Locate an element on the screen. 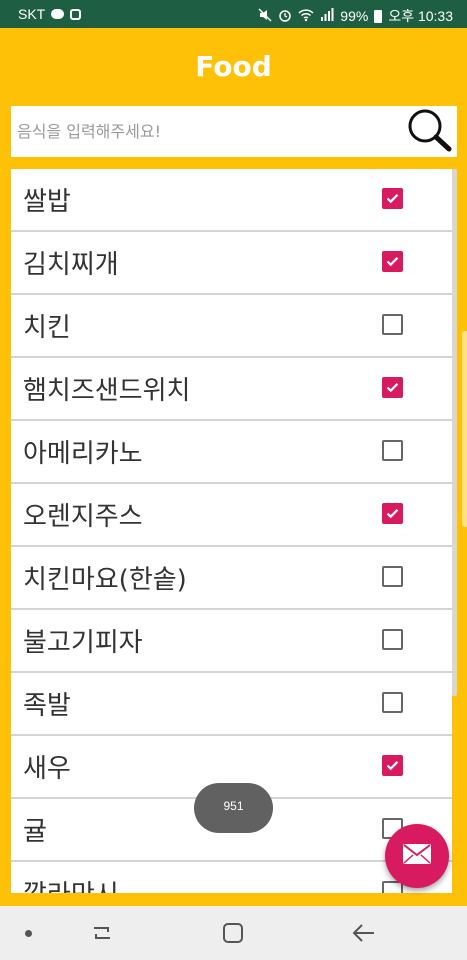  food-name: 햄치즈샌드위치 is located at coordinates (107, 391).